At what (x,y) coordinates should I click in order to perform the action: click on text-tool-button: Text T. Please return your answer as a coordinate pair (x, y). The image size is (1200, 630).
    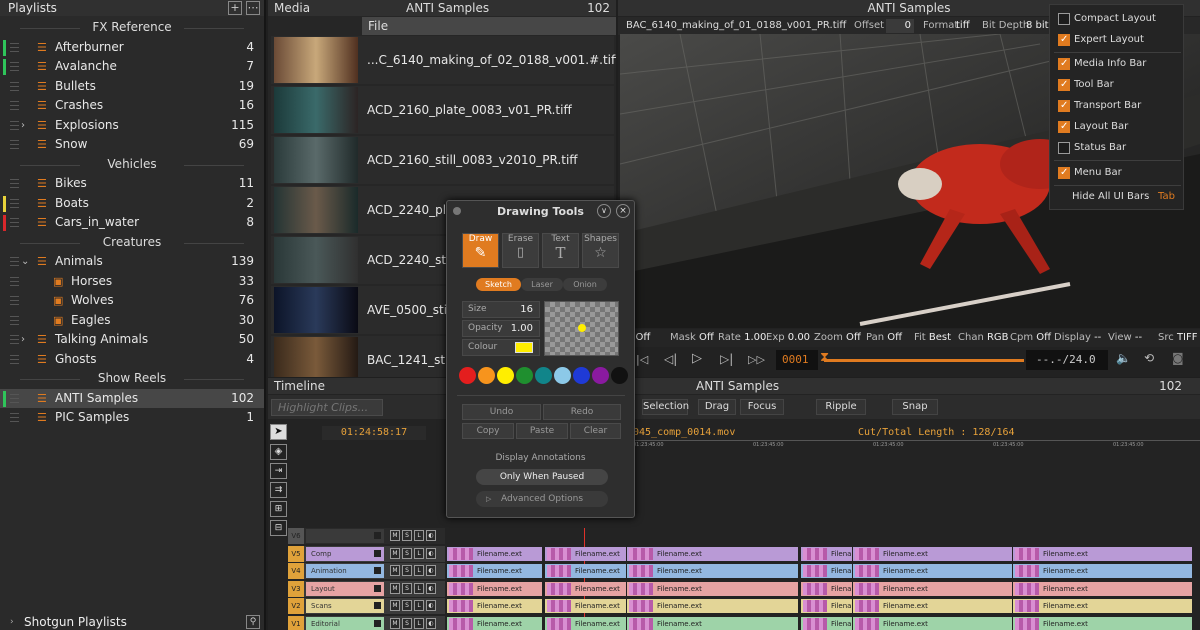
    Looking at the image, I should click on (560, 250).